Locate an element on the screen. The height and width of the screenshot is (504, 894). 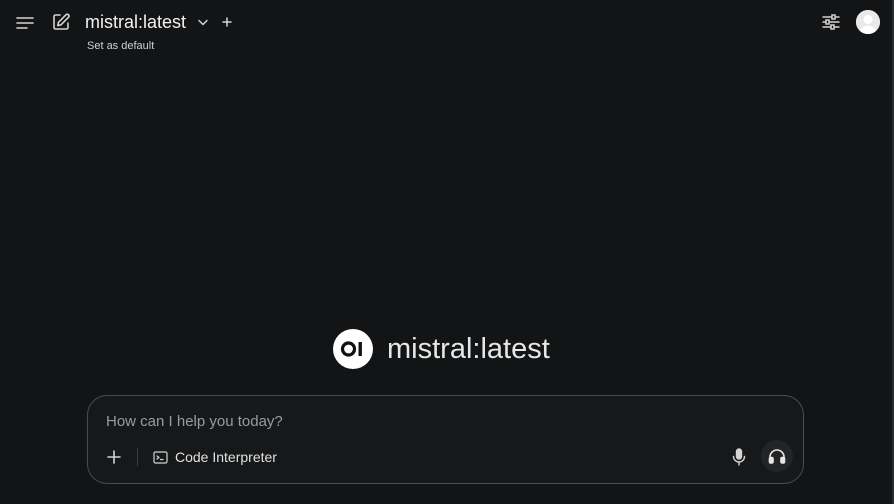
toolbar-divider is located at coordinates (137, 457).